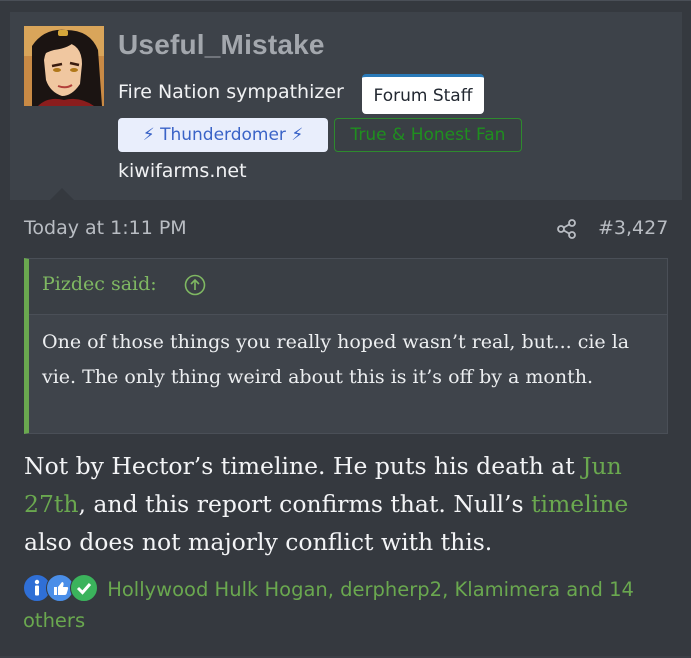 The width and height of the screenshot is (691, 658). I want to click on agree-icon, so click(84, 588).